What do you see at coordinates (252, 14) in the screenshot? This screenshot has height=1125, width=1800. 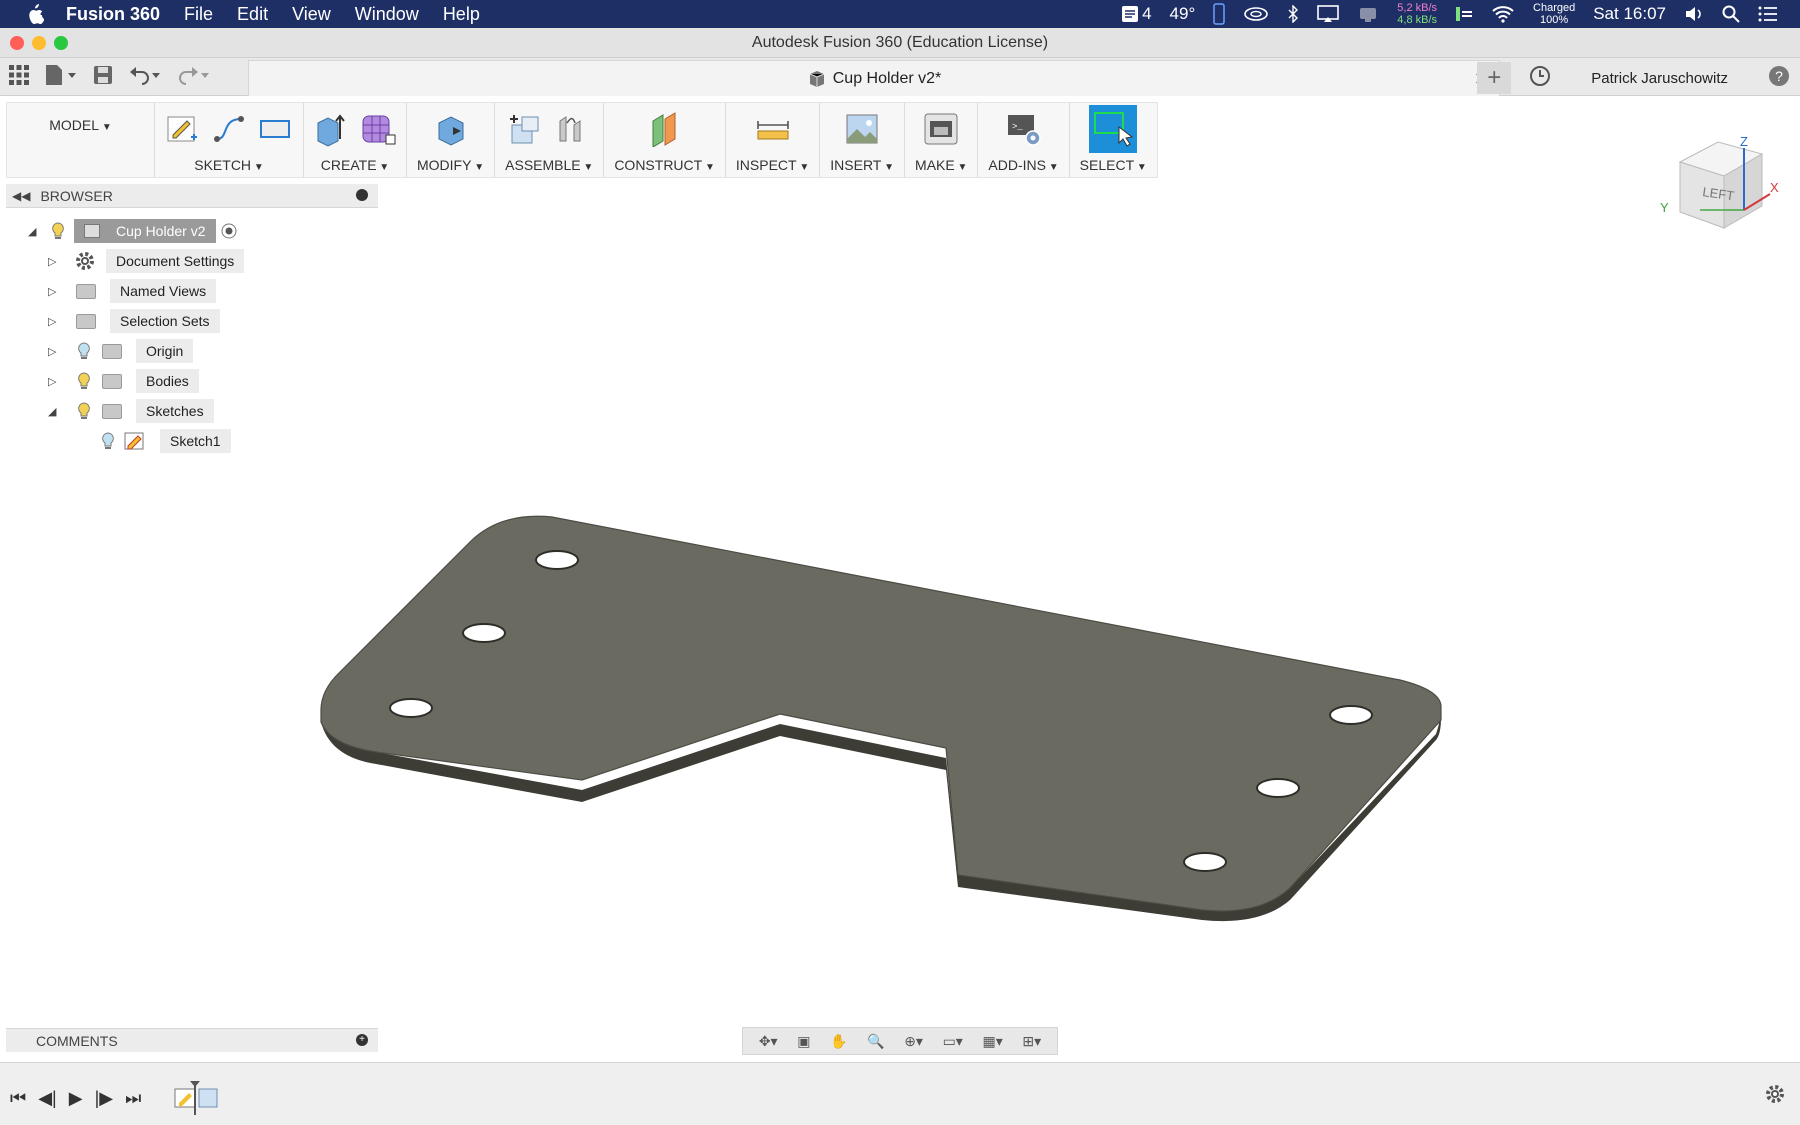 I see `menu-edit: Edit` at bounding box center [252, 14].